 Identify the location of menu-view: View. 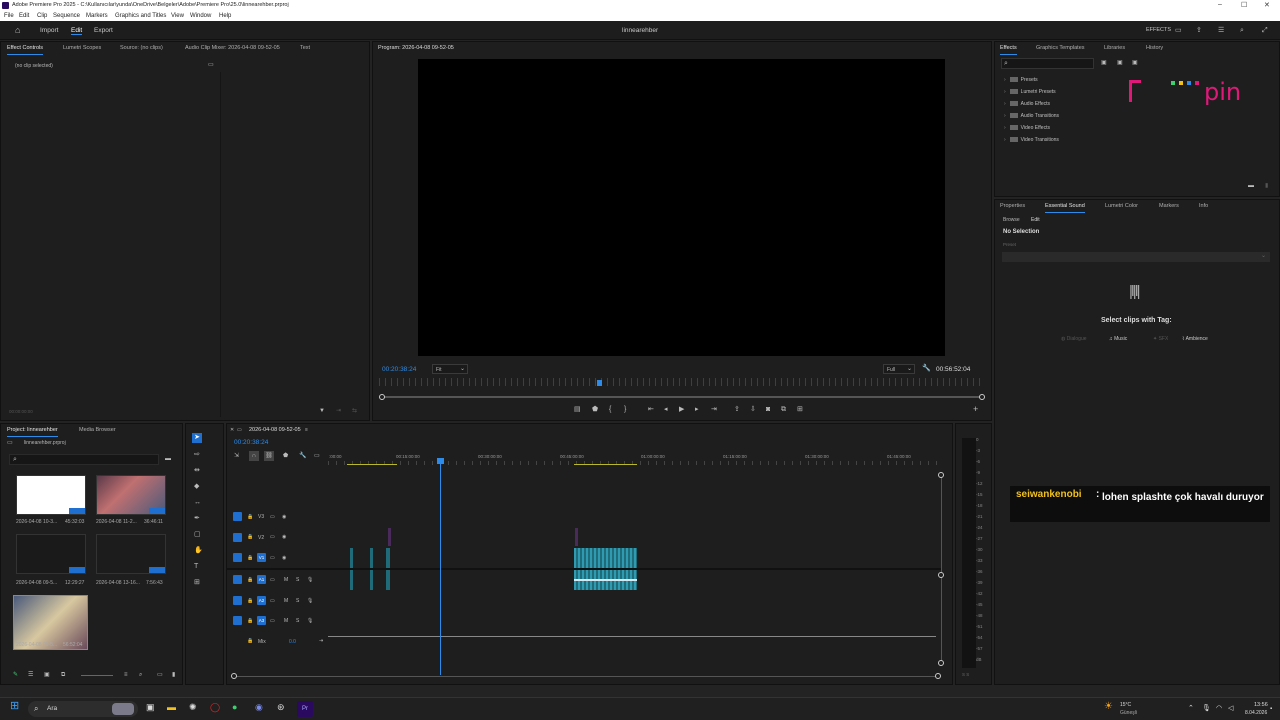
(177, 16).